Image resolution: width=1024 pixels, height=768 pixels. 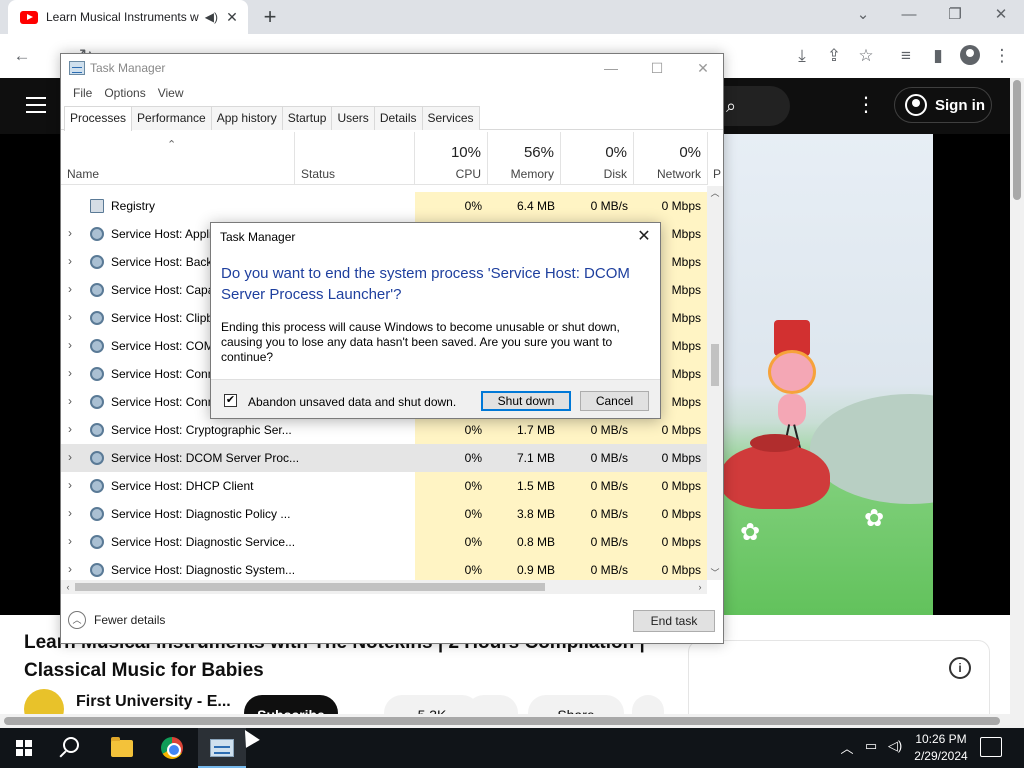 I want to click on scroll-up-arrow-icon: ︿, so click(x=715, y=193).